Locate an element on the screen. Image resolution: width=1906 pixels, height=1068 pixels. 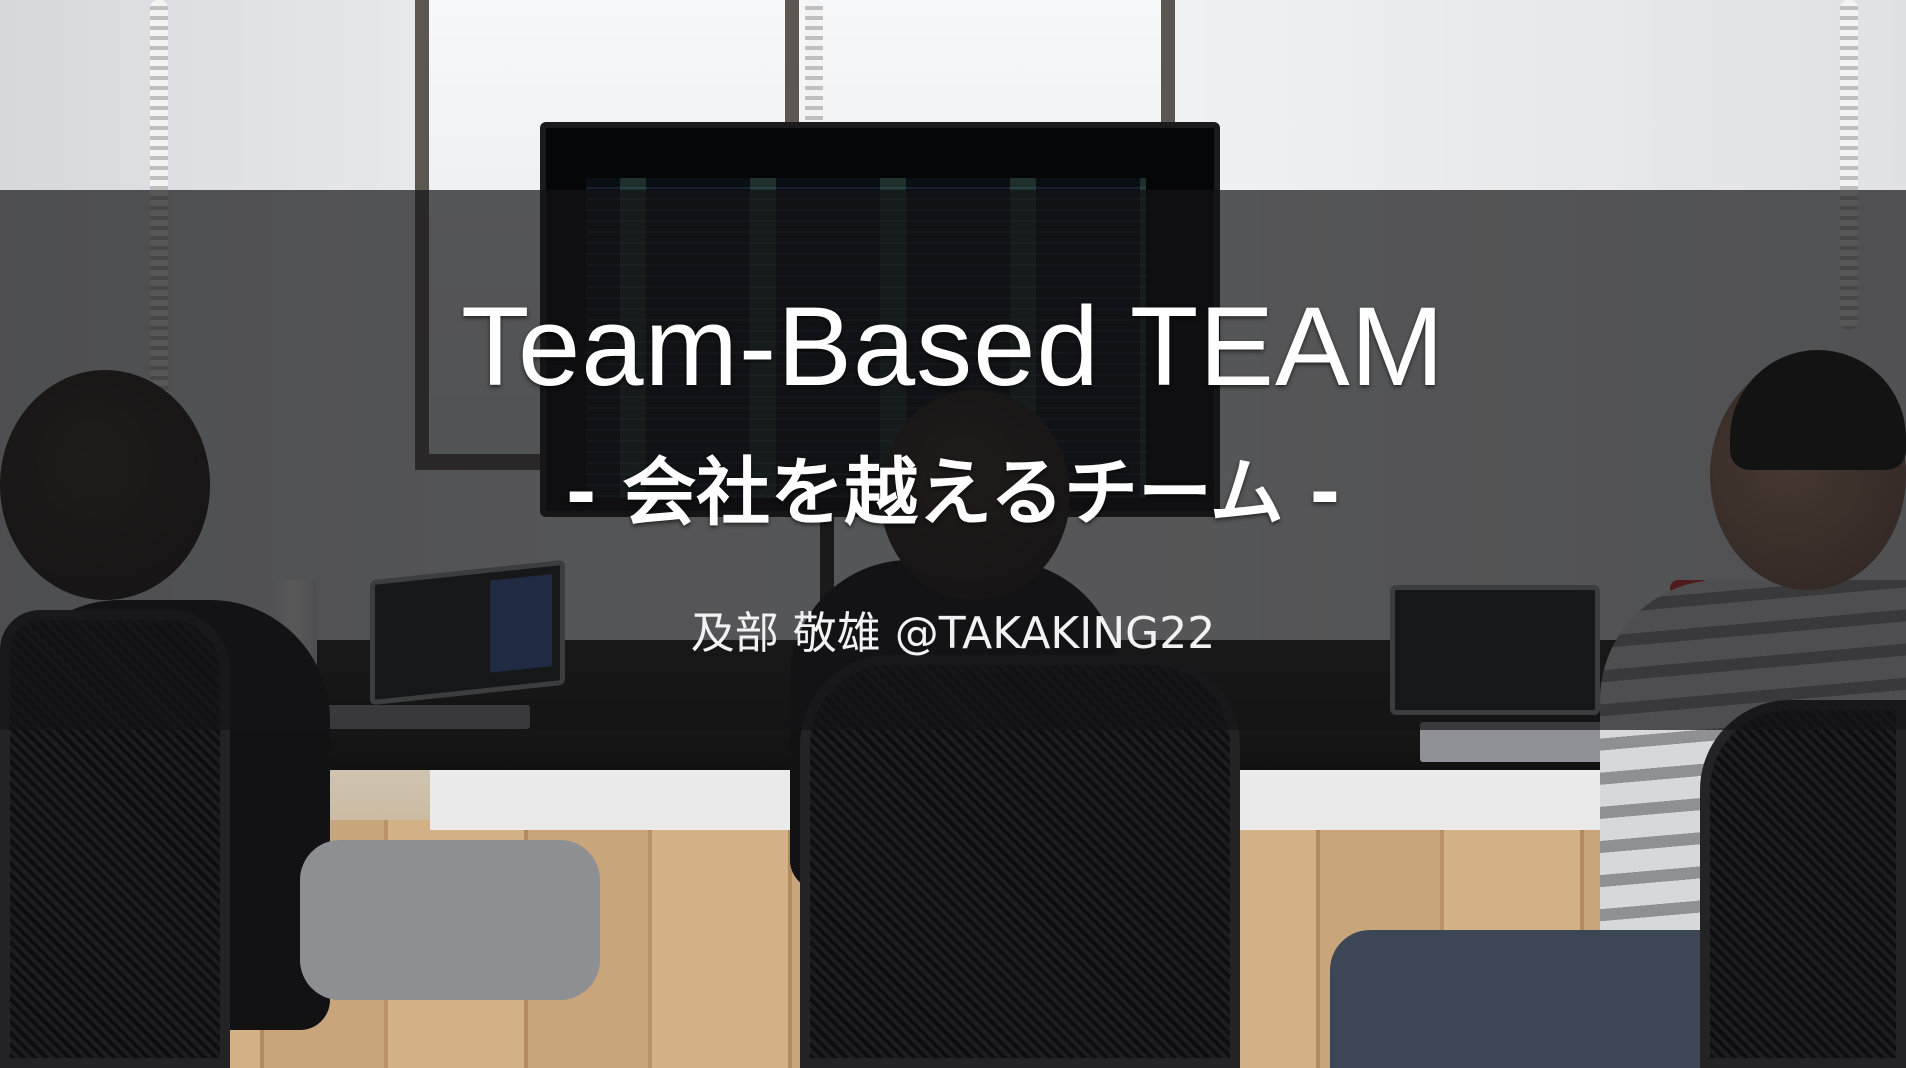
slide-title: Team-Based TEAM is located at coordinates (953, 346).